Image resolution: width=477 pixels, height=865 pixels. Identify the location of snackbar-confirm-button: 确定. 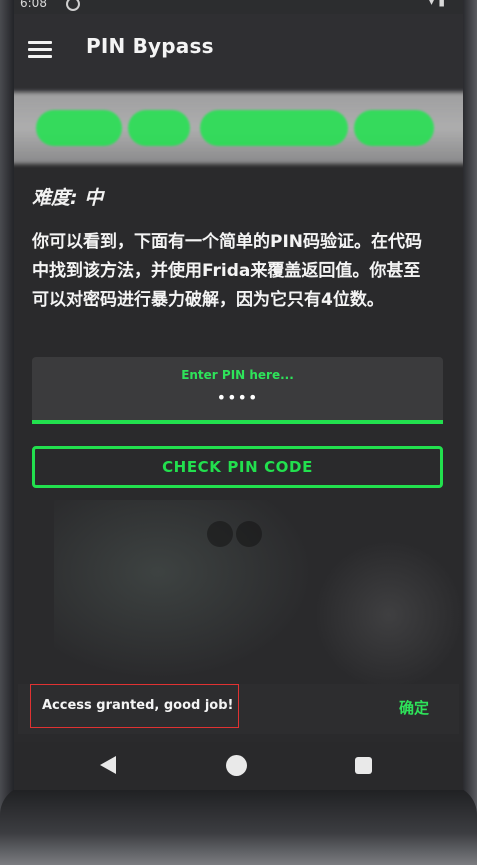
(414, 707).